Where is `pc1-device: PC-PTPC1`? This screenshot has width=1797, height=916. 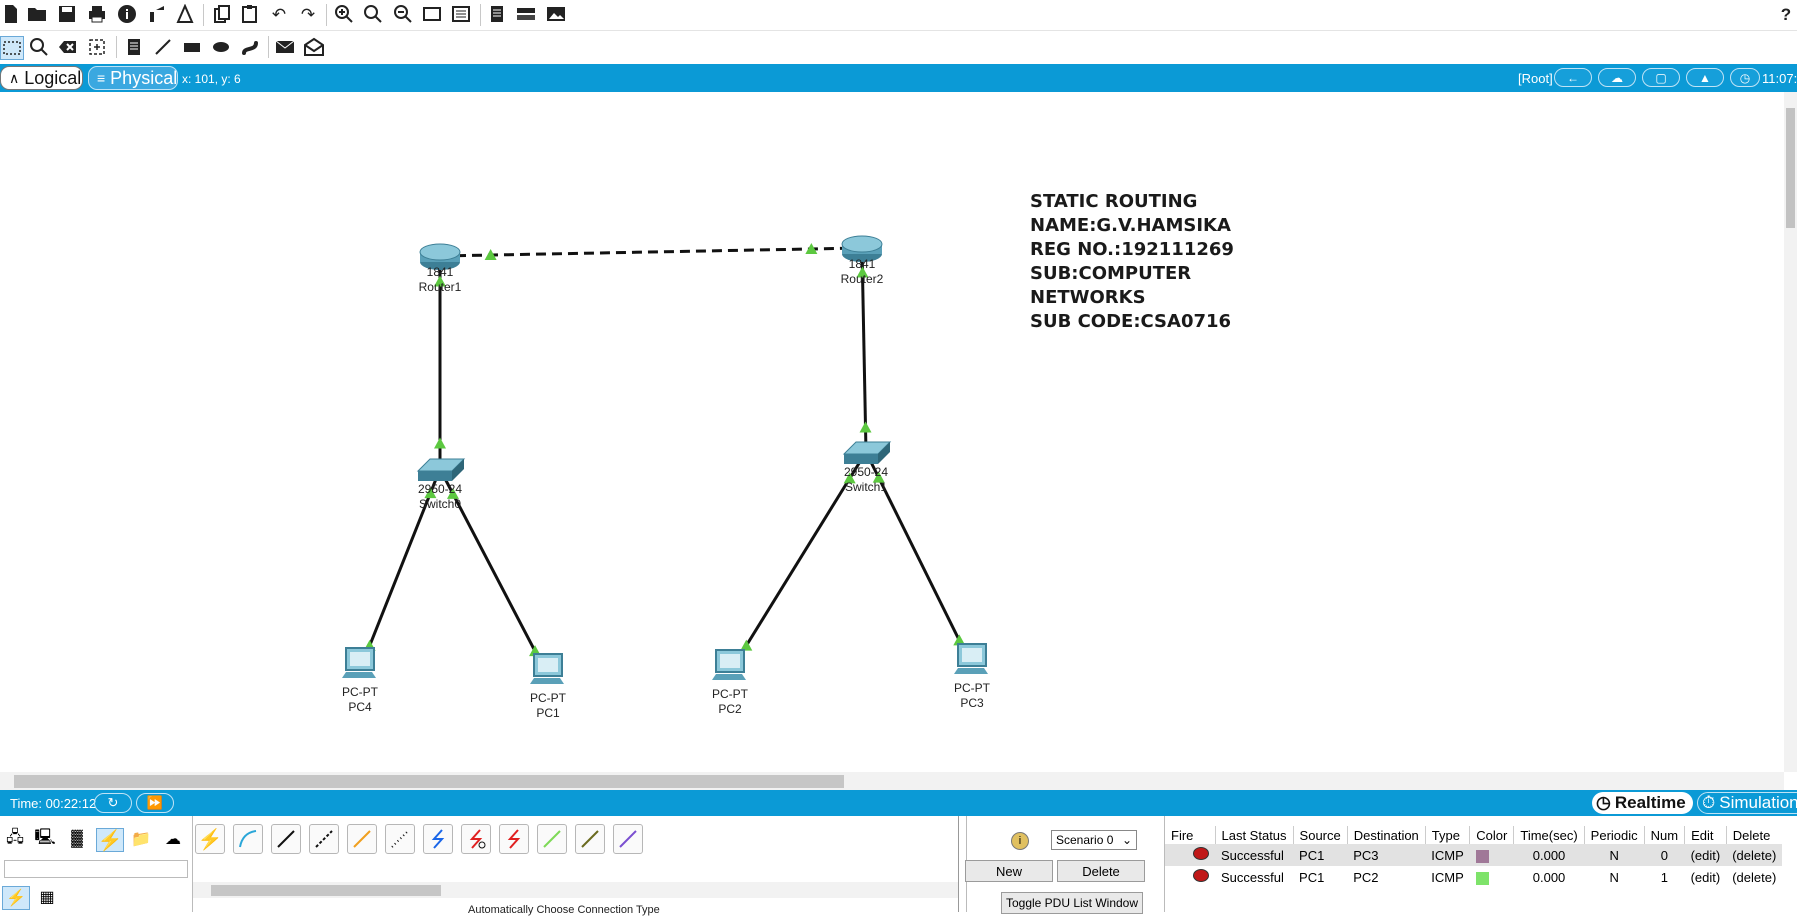
pc1-device: PC-PTPC1 is located at coordinates (548, 686).